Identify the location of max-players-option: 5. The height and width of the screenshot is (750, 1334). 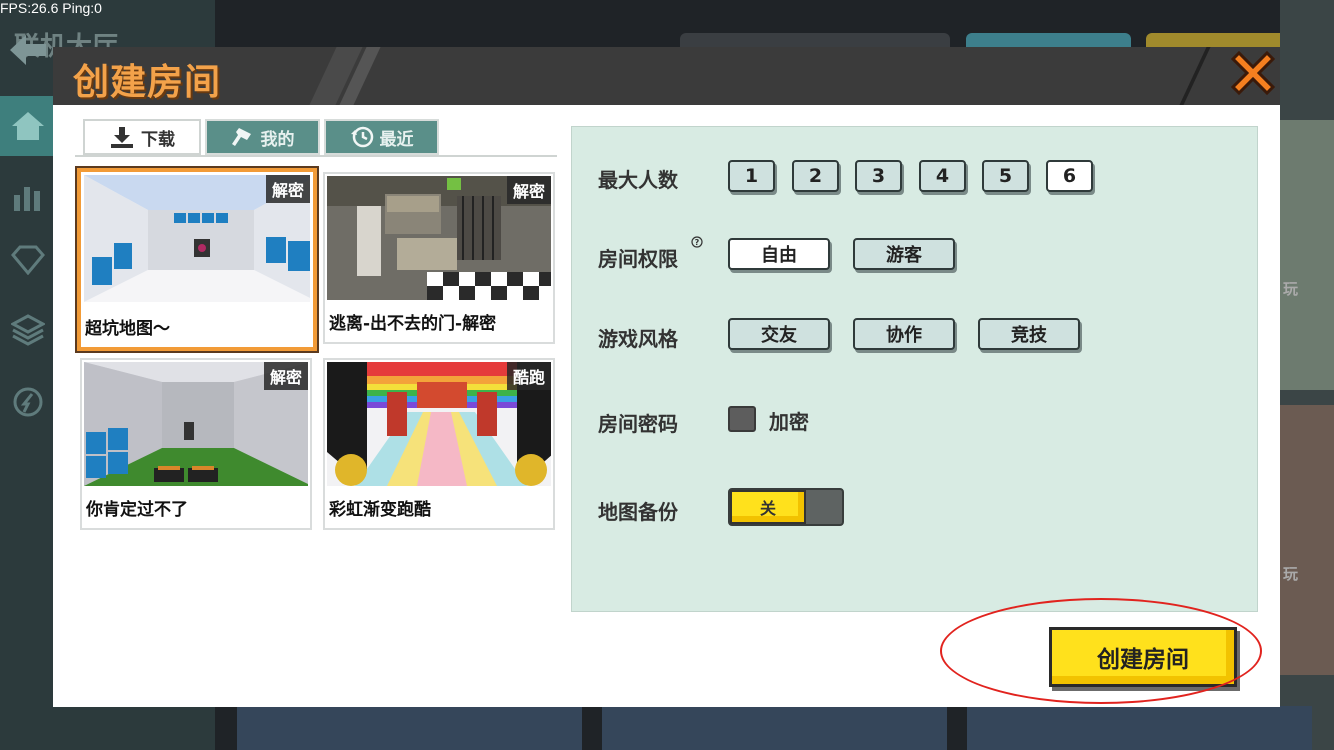
(1005, 176).